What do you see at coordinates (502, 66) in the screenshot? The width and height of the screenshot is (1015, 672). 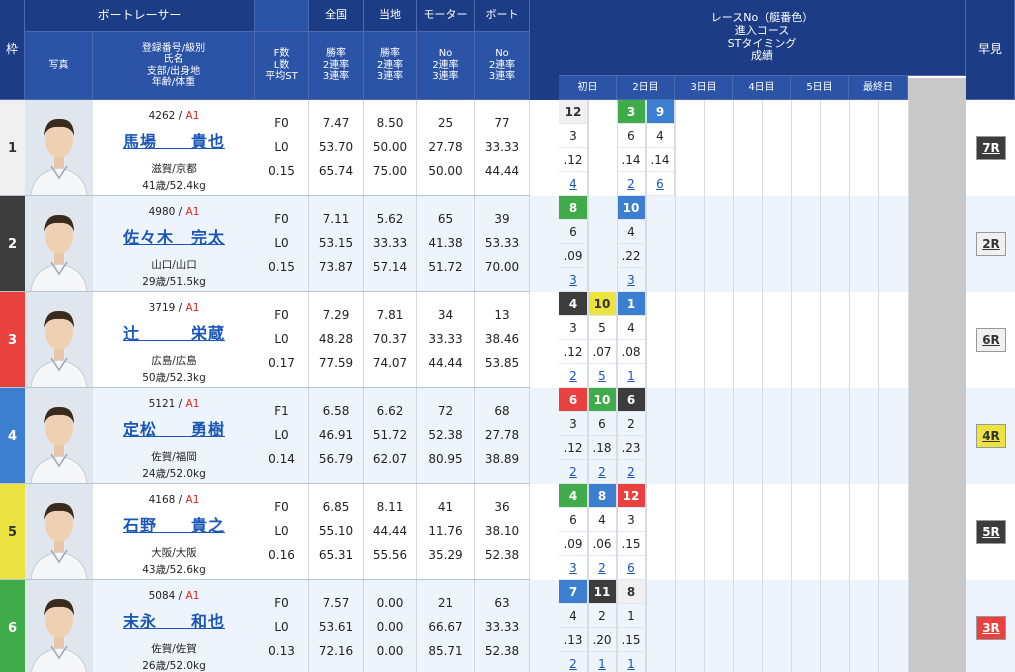 I see `header-boat-rates: No 2連率 3連率` at bounding box center [502, 66].